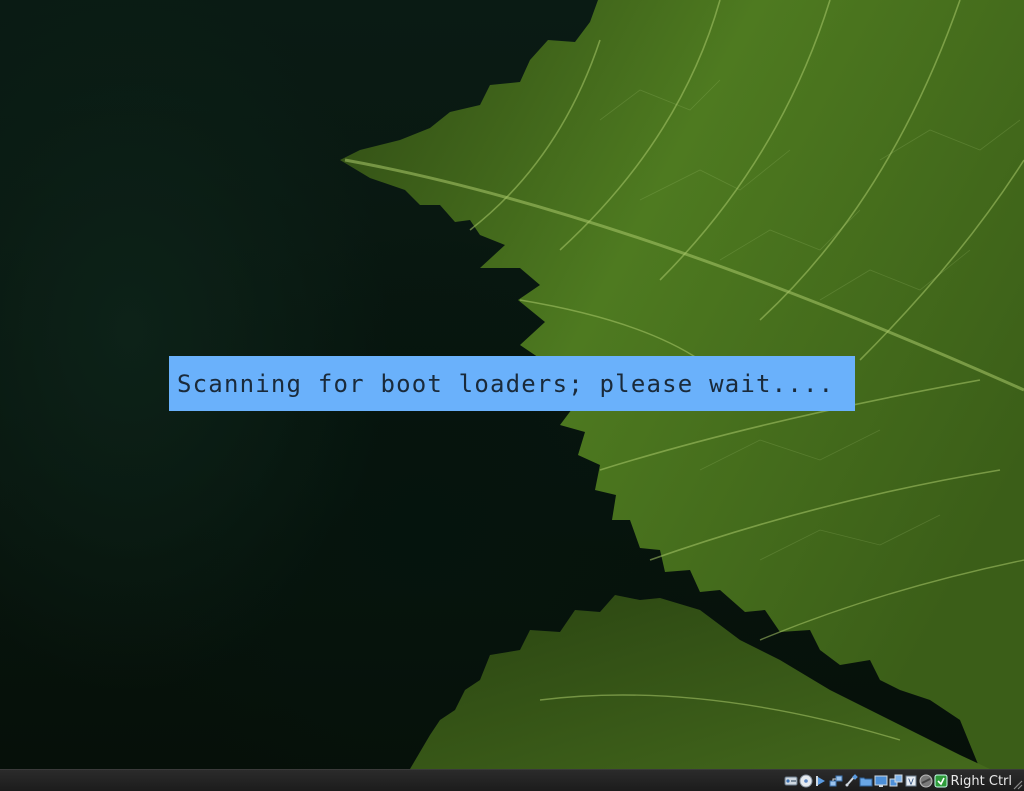  I want to click on svg-text: V, so click(911, 782).